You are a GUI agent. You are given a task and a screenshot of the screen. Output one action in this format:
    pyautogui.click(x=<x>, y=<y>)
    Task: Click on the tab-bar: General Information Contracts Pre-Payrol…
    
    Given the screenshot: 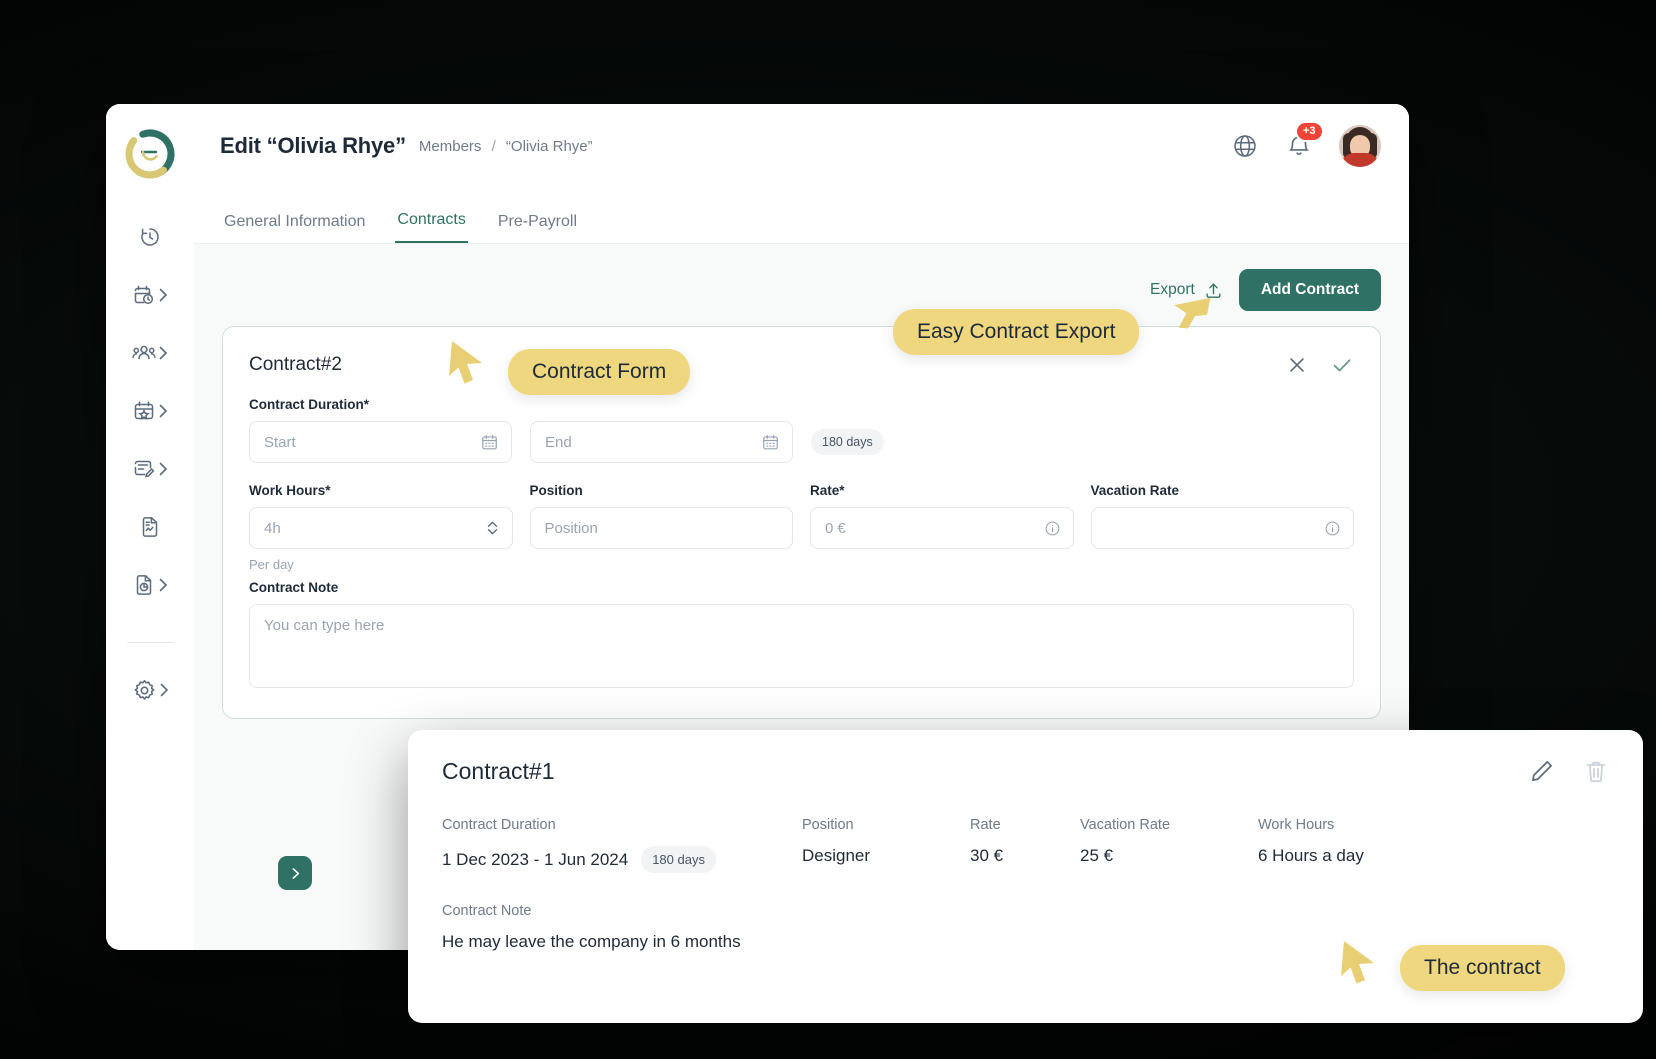 What is the action you would take?
    pyautogui.click(x=801, y=216)
    